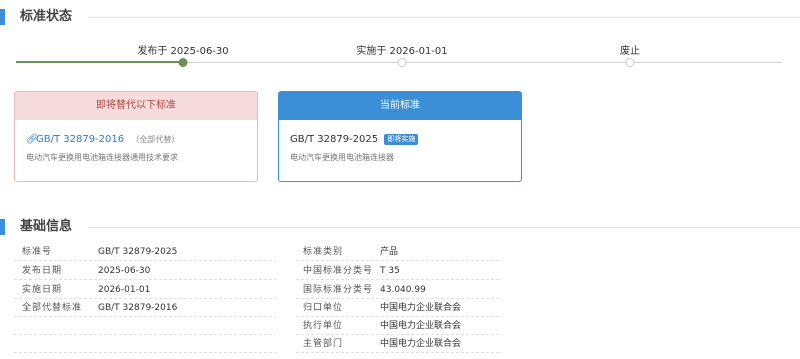 This screenshot has width=800, height=359. Describe the element at coordinates (102, 157) in the screenshot. I see `replaced-standard-desc: 电动汽车更换用电池箱连接器通用技术要求` at that location.